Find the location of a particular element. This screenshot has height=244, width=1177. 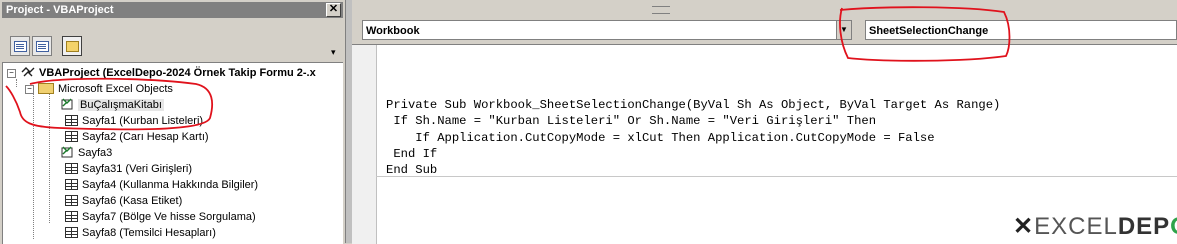

exceldepo-logo: ✕EXCELDEPO is located at coordinates (1095, 227).